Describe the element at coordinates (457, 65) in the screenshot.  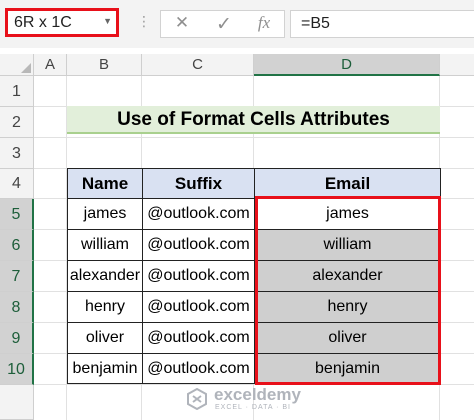
I see `column-header-e` at that location.